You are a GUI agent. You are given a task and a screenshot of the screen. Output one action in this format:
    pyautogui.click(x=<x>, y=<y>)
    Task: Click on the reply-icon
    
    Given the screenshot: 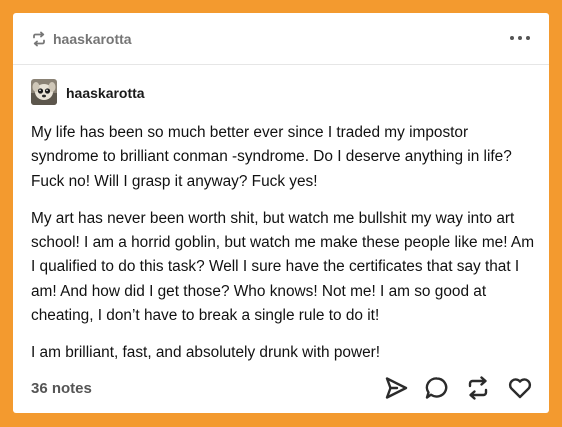 What is the action you would take?
    pyautogui.click(x=437, y=388)
    